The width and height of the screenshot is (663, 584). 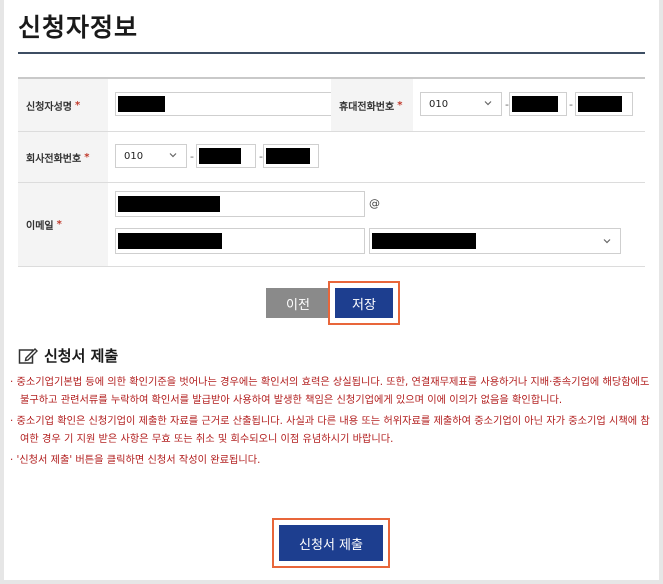 What do you see at coordinates (151, 156) in the screenshot?
I see `company-phone-prefix-select: 010` at bounding box center [151, 156].